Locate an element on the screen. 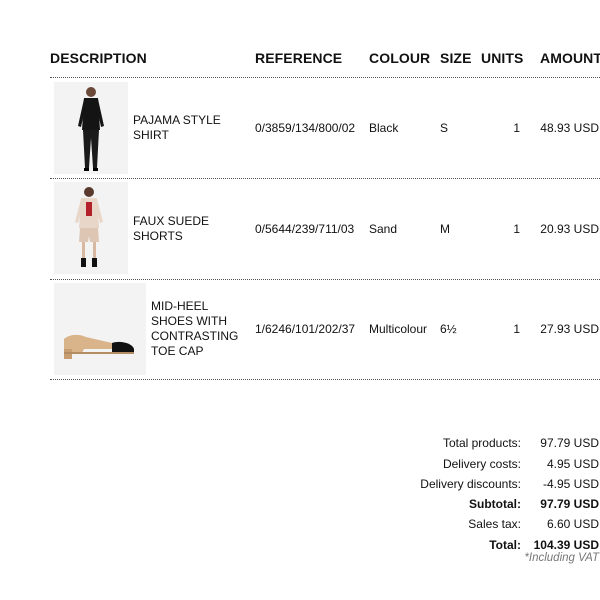 The height and width of the screenshot is (600, 600). header-amount: AMOUNT is located at coordinates (570, 58).